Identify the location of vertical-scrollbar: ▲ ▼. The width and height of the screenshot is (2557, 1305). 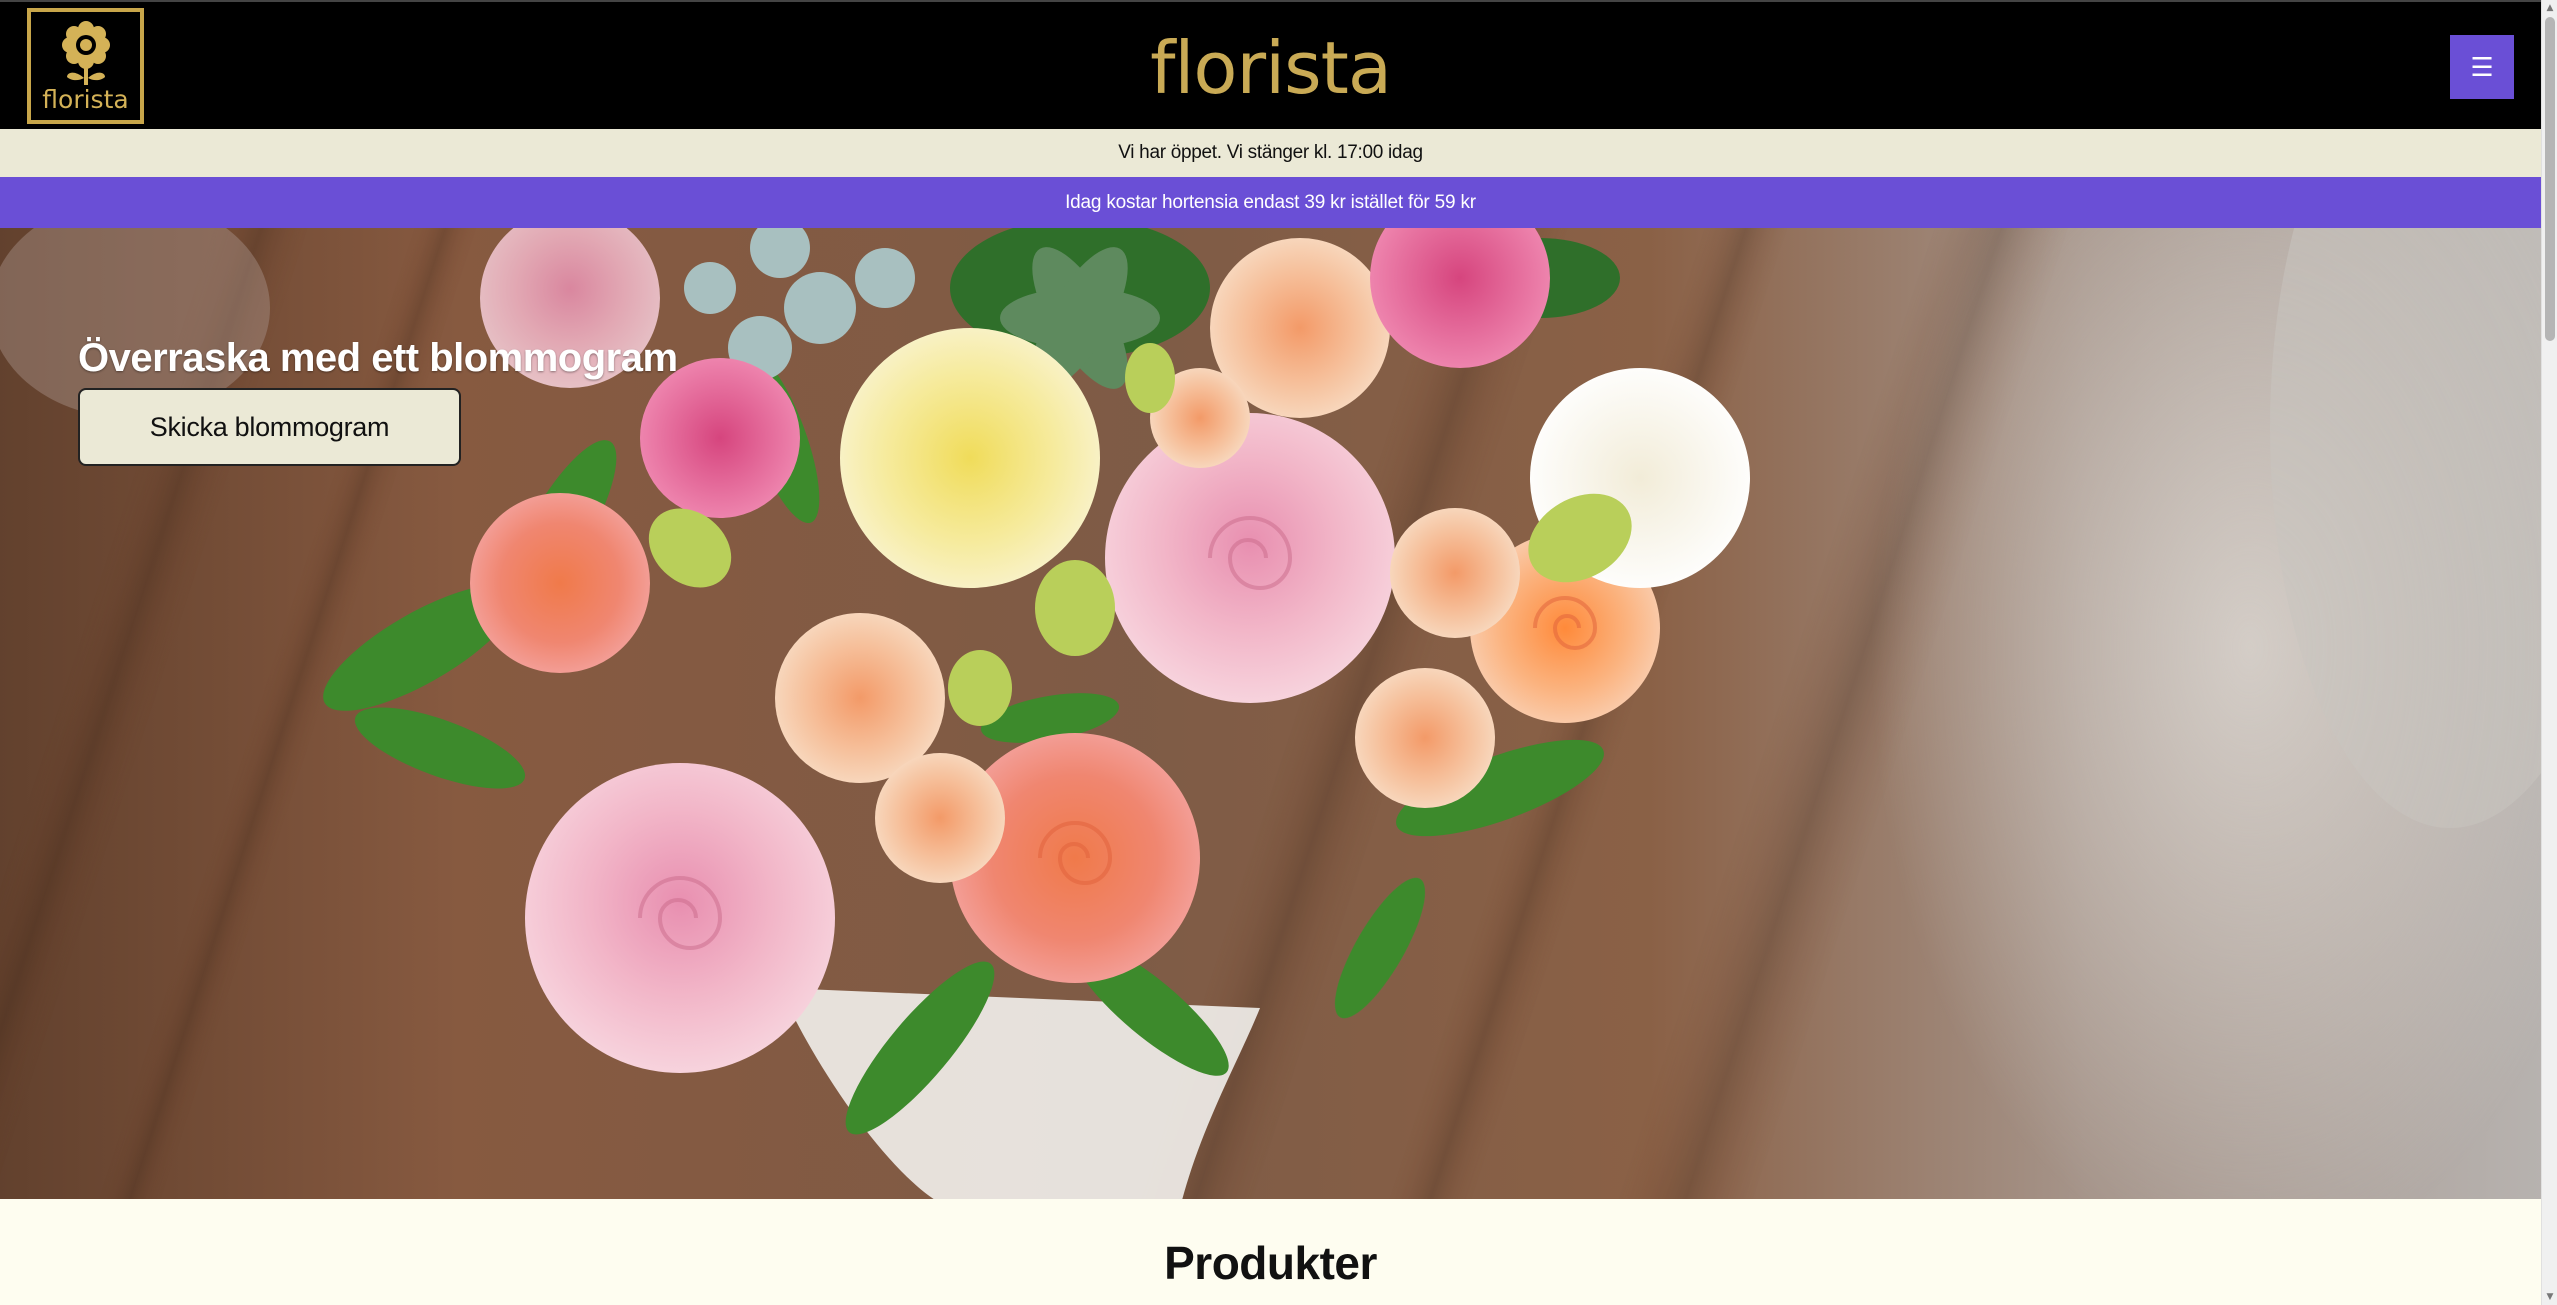
(2549, 652).